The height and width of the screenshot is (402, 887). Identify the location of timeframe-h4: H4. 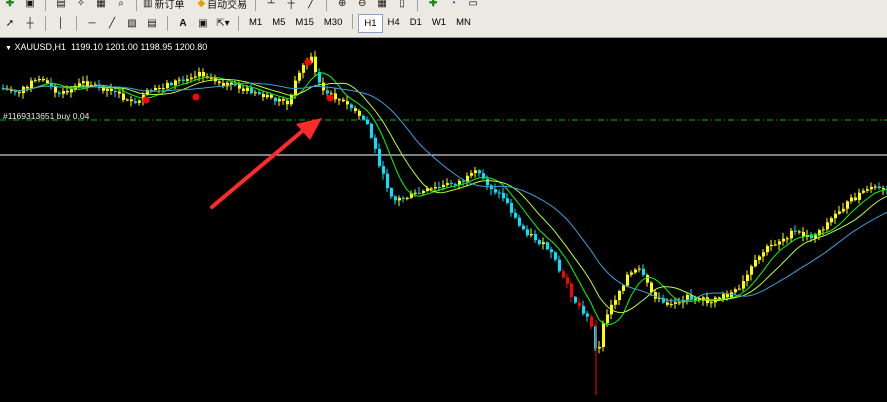
(394, 22).